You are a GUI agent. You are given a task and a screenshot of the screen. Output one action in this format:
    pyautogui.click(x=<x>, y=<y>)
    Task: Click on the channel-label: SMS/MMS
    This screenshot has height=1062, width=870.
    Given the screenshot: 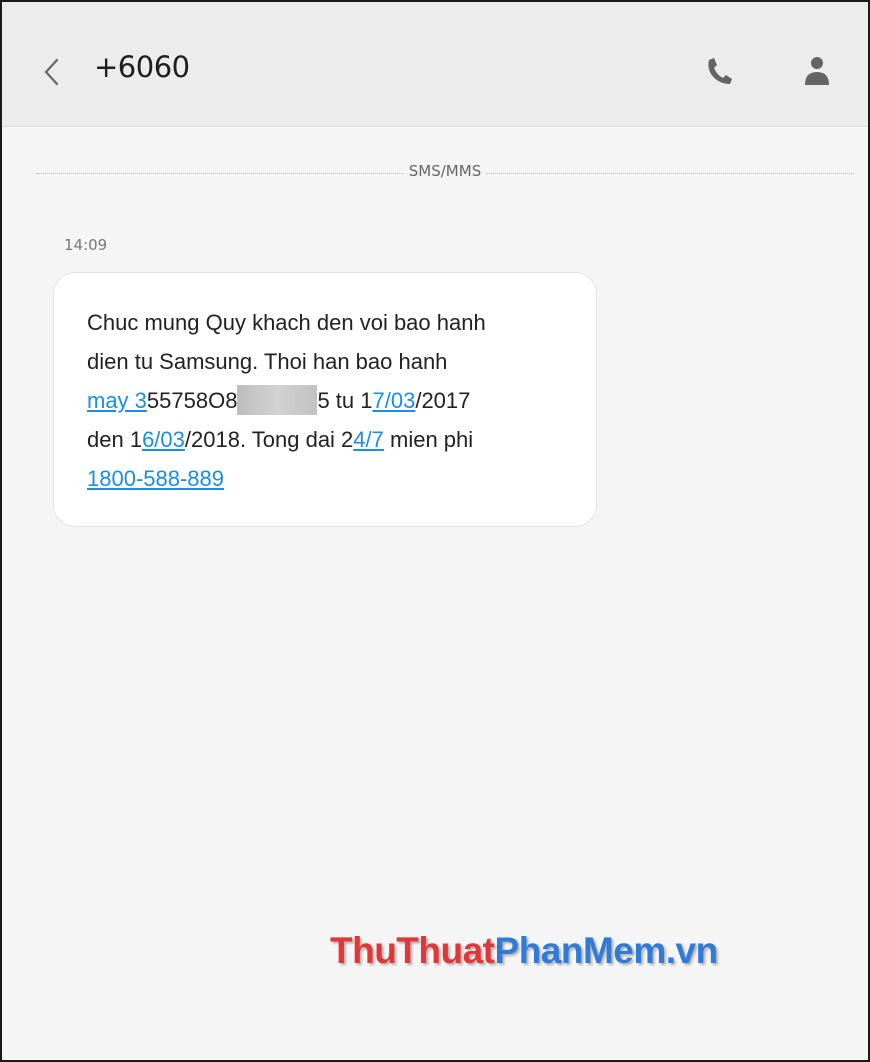 What is the action you would take?
    pyautogui.click(x=445, y=171)
    